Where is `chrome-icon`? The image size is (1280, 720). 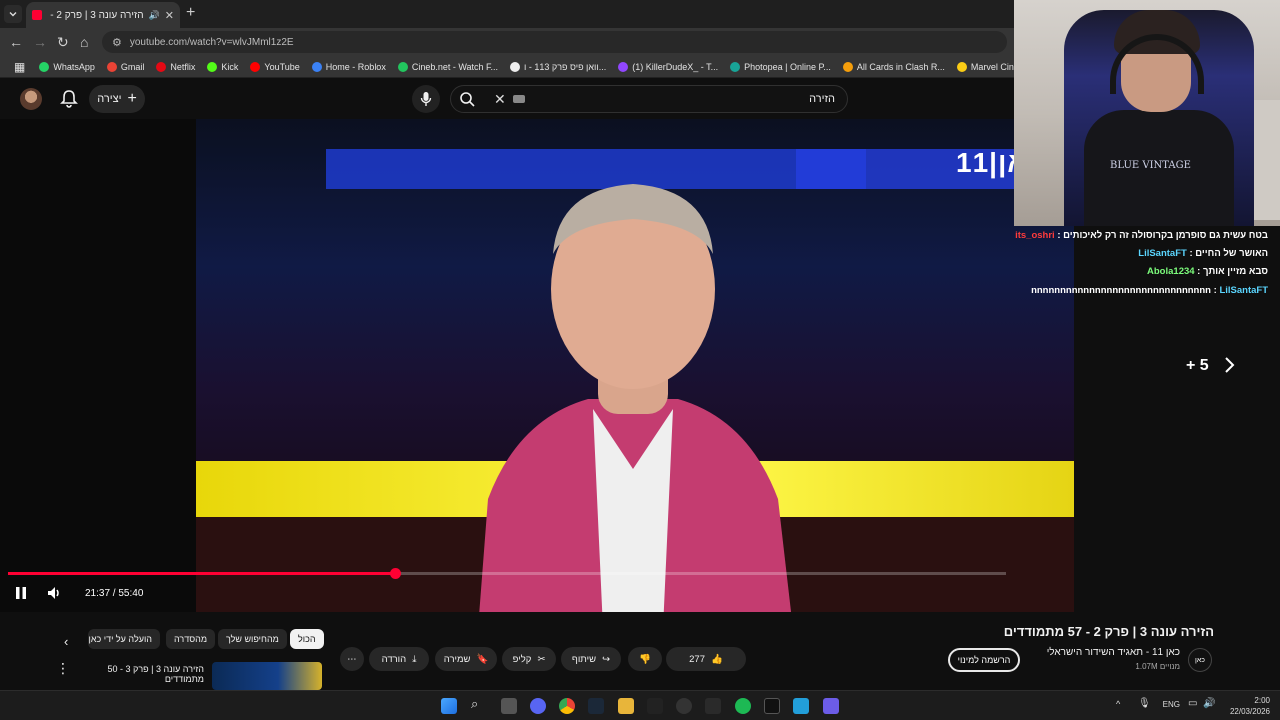 chrome-icon is located at coordinates (567, 706).